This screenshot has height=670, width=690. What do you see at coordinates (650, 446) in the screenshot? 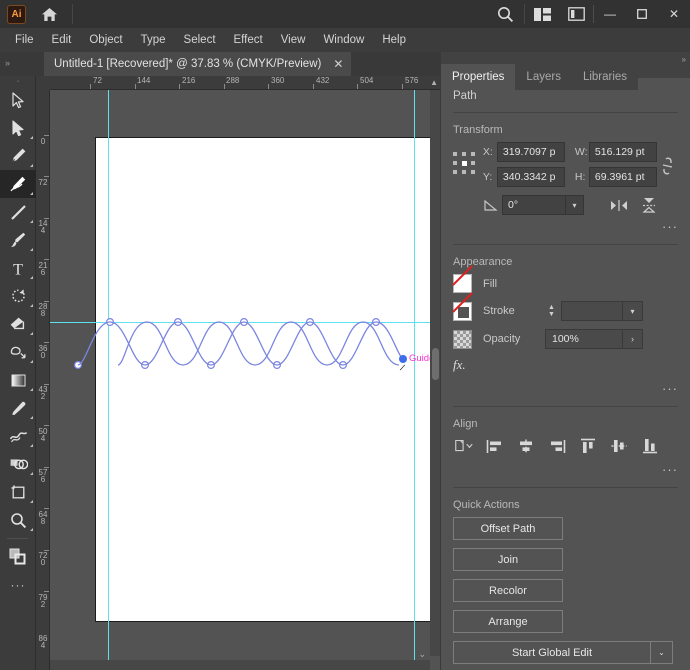
I see `align-bottom-icon` at bounding box center [650, 446].